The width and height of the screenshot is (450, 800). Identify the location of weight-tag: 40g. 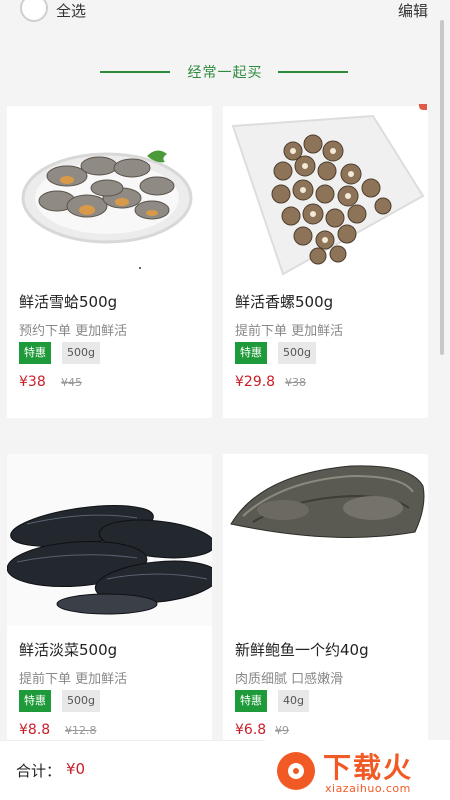
(293, 701).